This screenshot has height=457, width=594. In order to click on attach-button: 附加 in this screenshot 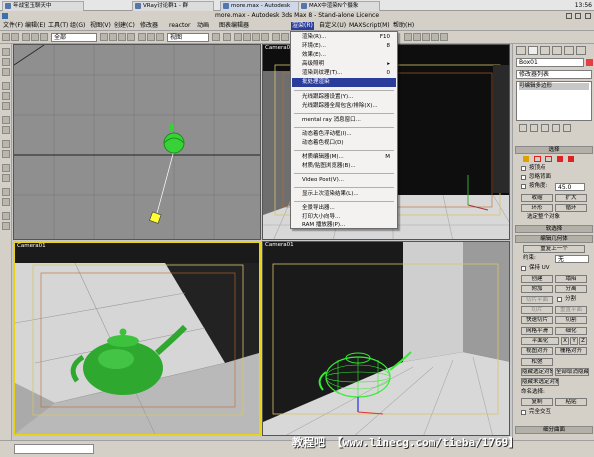, I will do `click(537, 289)`.